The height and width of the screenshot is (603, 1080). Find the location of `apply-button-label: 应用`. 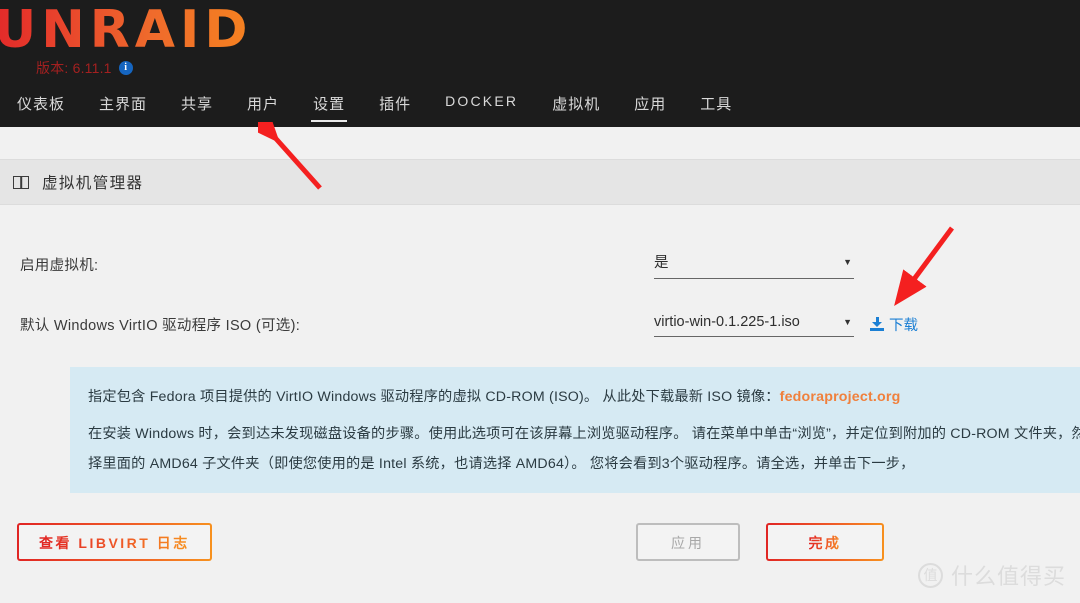

apply-button-label: 应用 is located at coordinates (688, 543).